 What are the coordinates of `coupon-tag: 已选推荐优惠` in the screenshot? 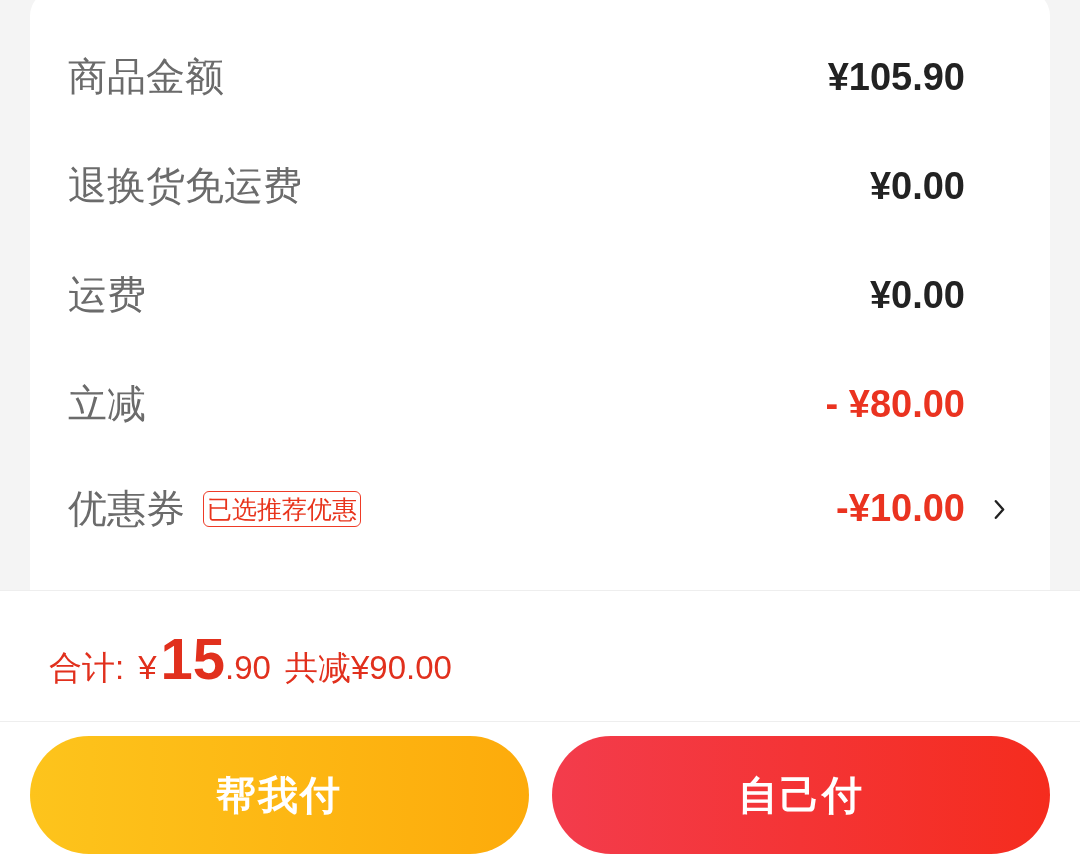 It's located at (282, 509).